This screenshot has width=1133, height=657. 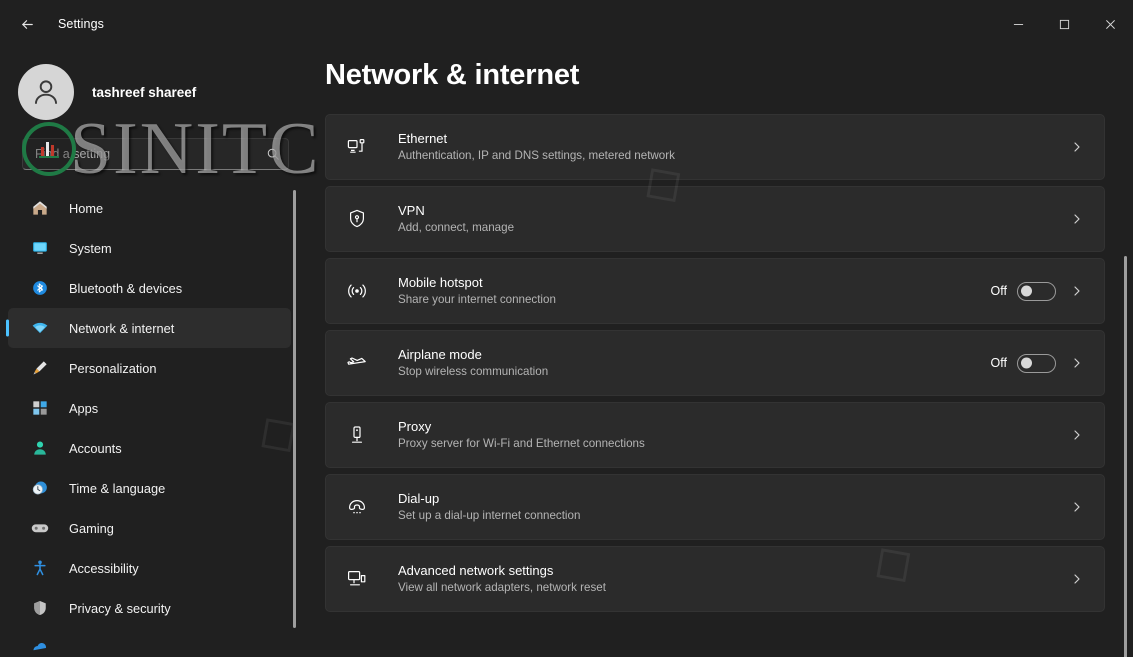 I want to click on page-title: Network & internet, so click(x=452, y=75).